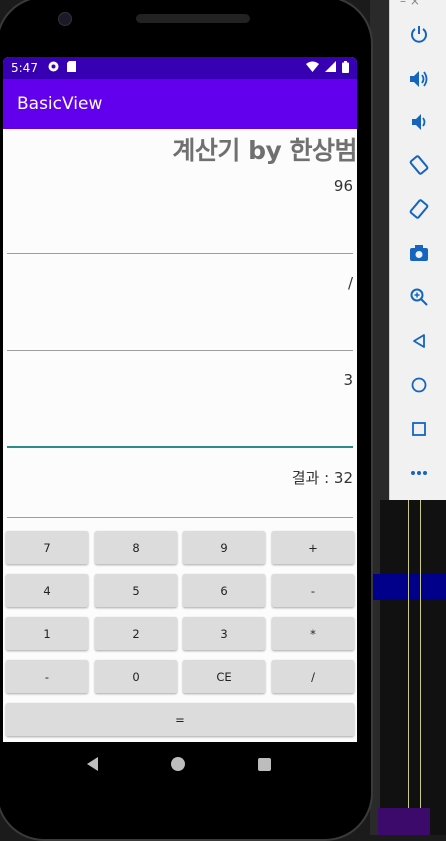 This screenshot has width=446, height=841. I want to click on battery-icon, so click(345, 68).